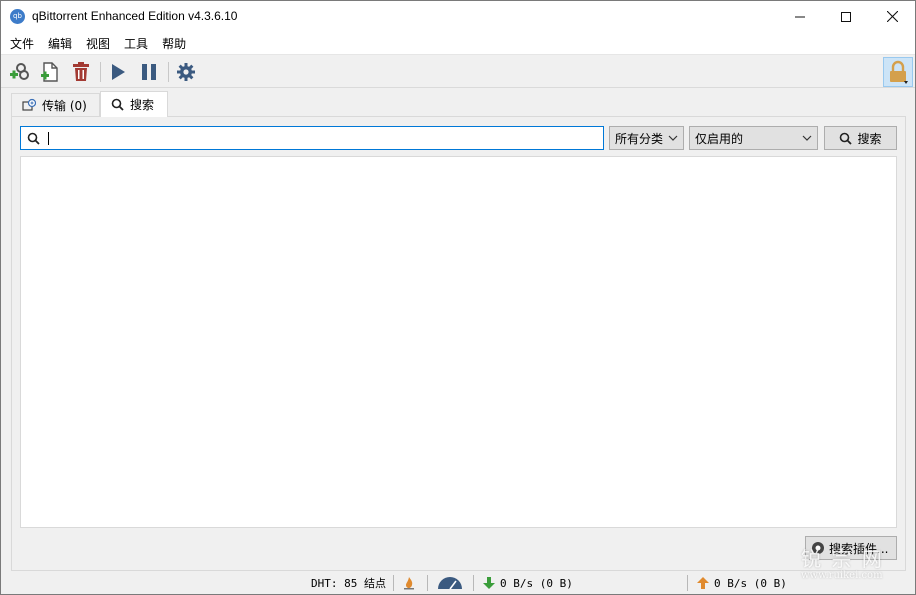 Image resolution: width=916 pixels, height=595 pixels. I want to click on close-button, so click(892, 16).